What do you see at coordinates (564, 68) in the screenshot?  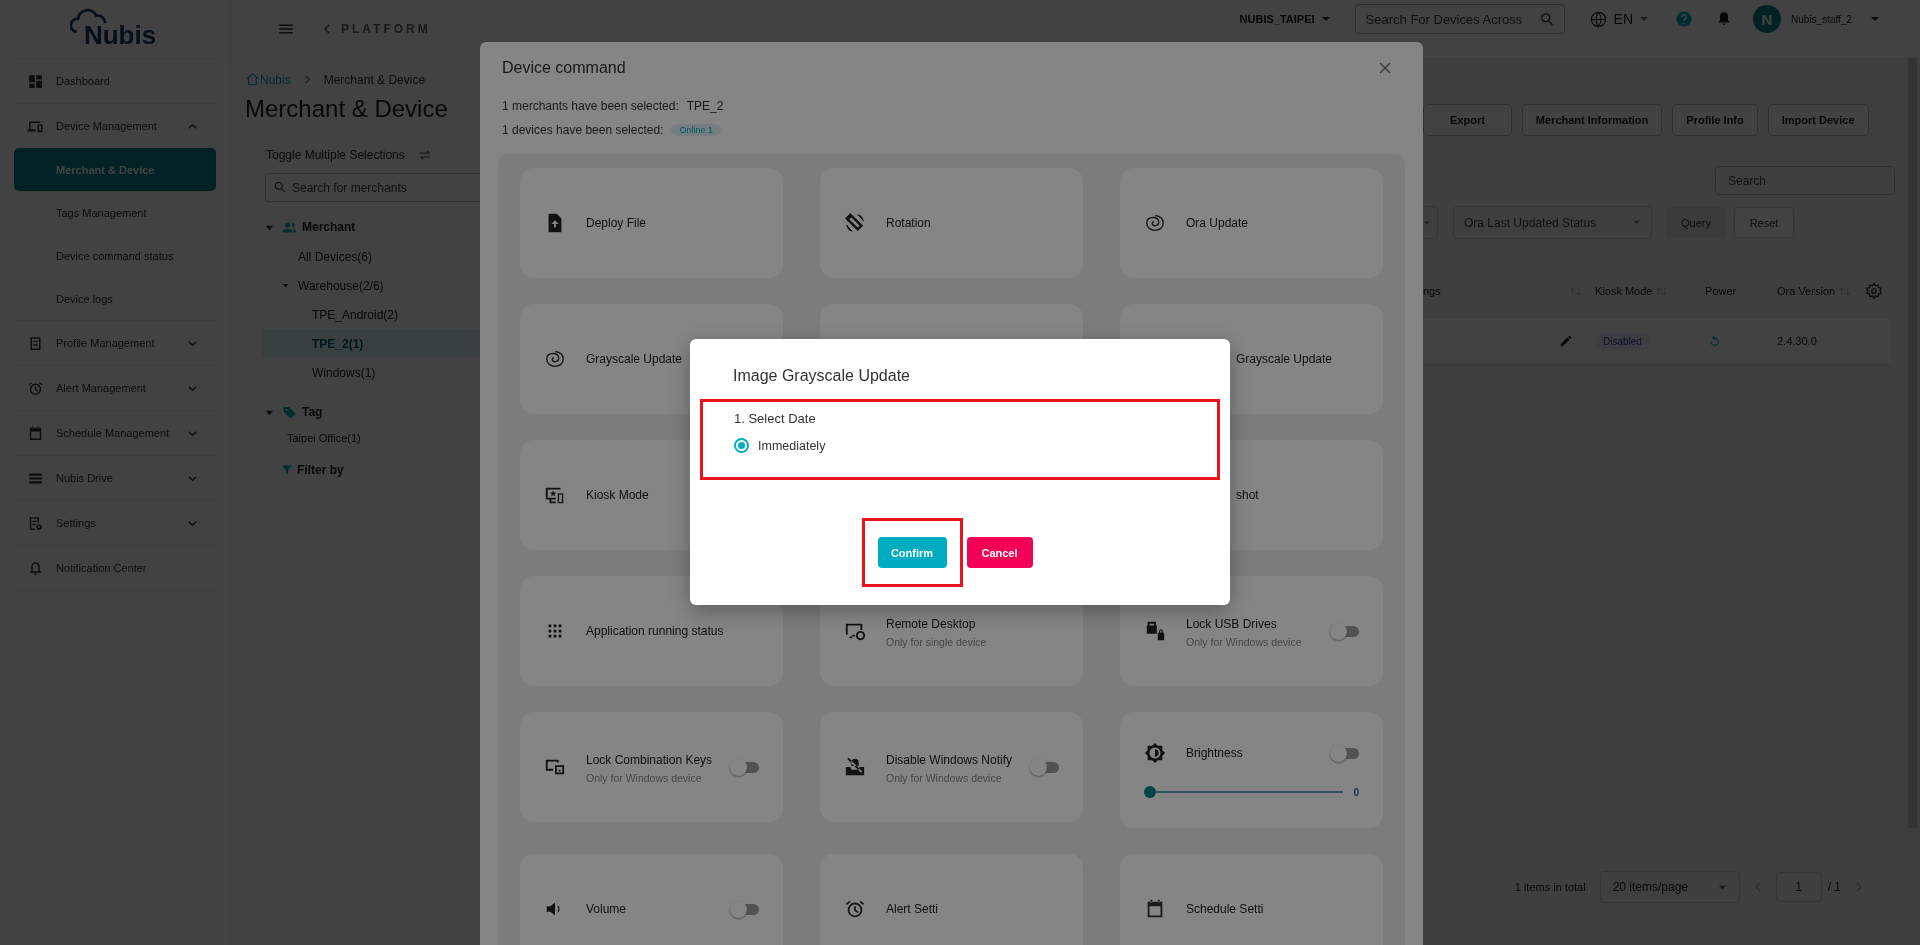 I see `modal-title: Device command` at bounding box center [564, 68].